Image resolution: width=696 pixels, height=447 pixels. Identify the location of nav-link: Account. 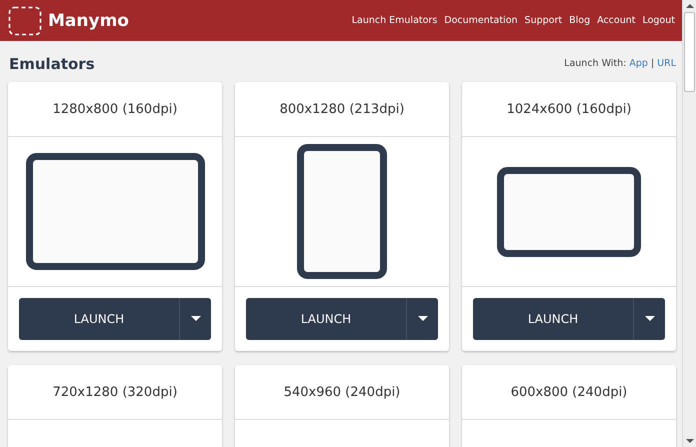
(616, 20).